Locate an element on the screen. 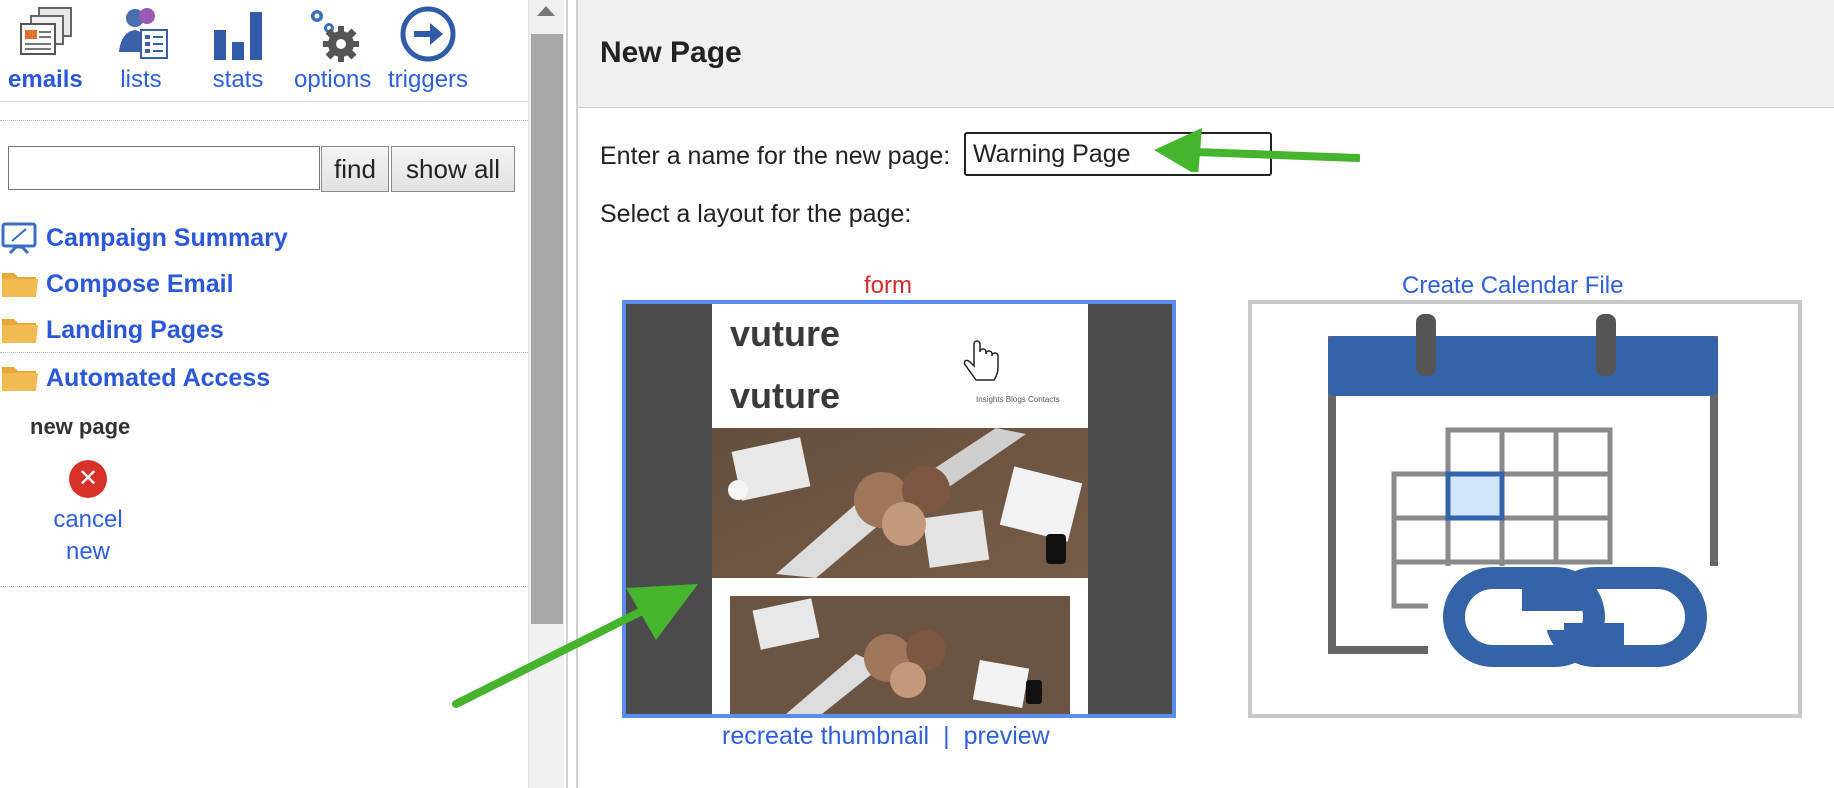 Image resolution: width=1834 pixels, height=788 pixels. calendar-link-icon is located at coordinates (1528, 503).